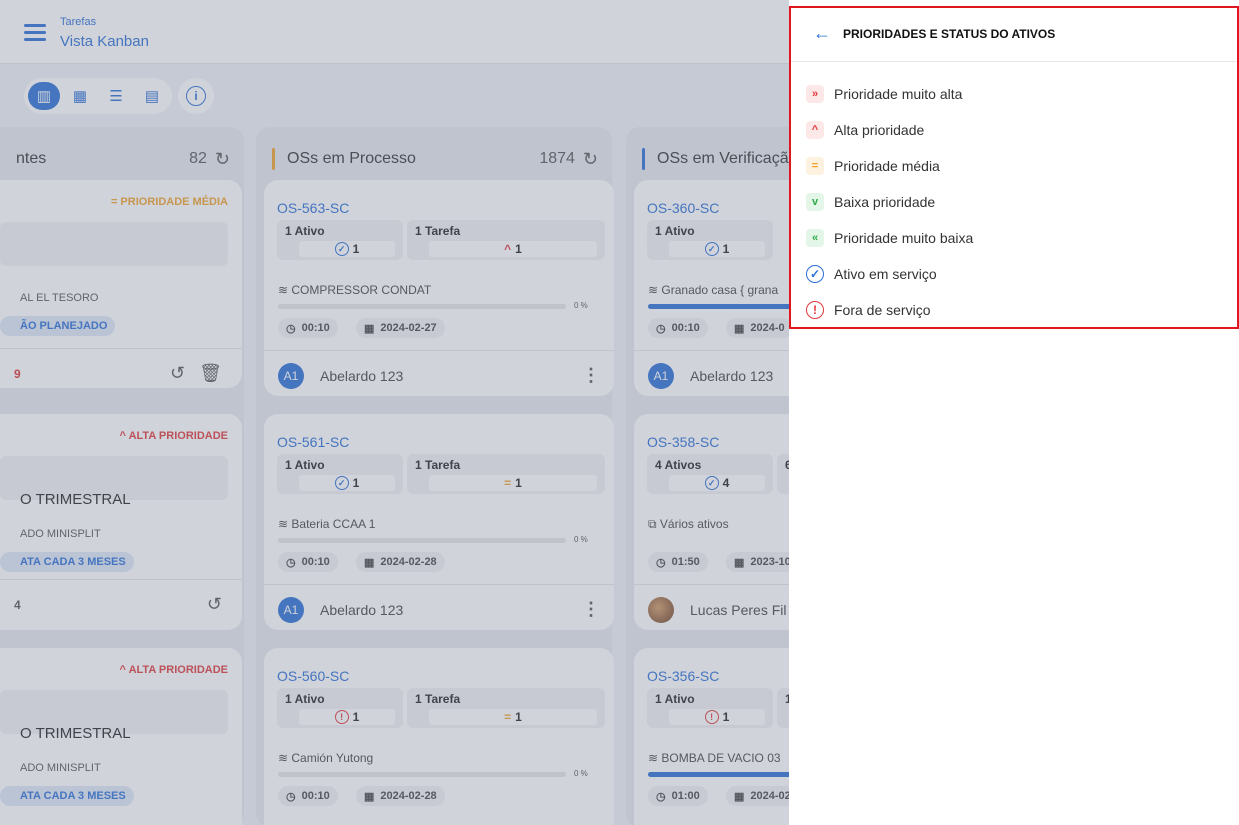 The height and width of the screenshot is (825, 1239). Describe the element at coordinates (196, 96) in the screenshot. I see `info-button: i` at that location.